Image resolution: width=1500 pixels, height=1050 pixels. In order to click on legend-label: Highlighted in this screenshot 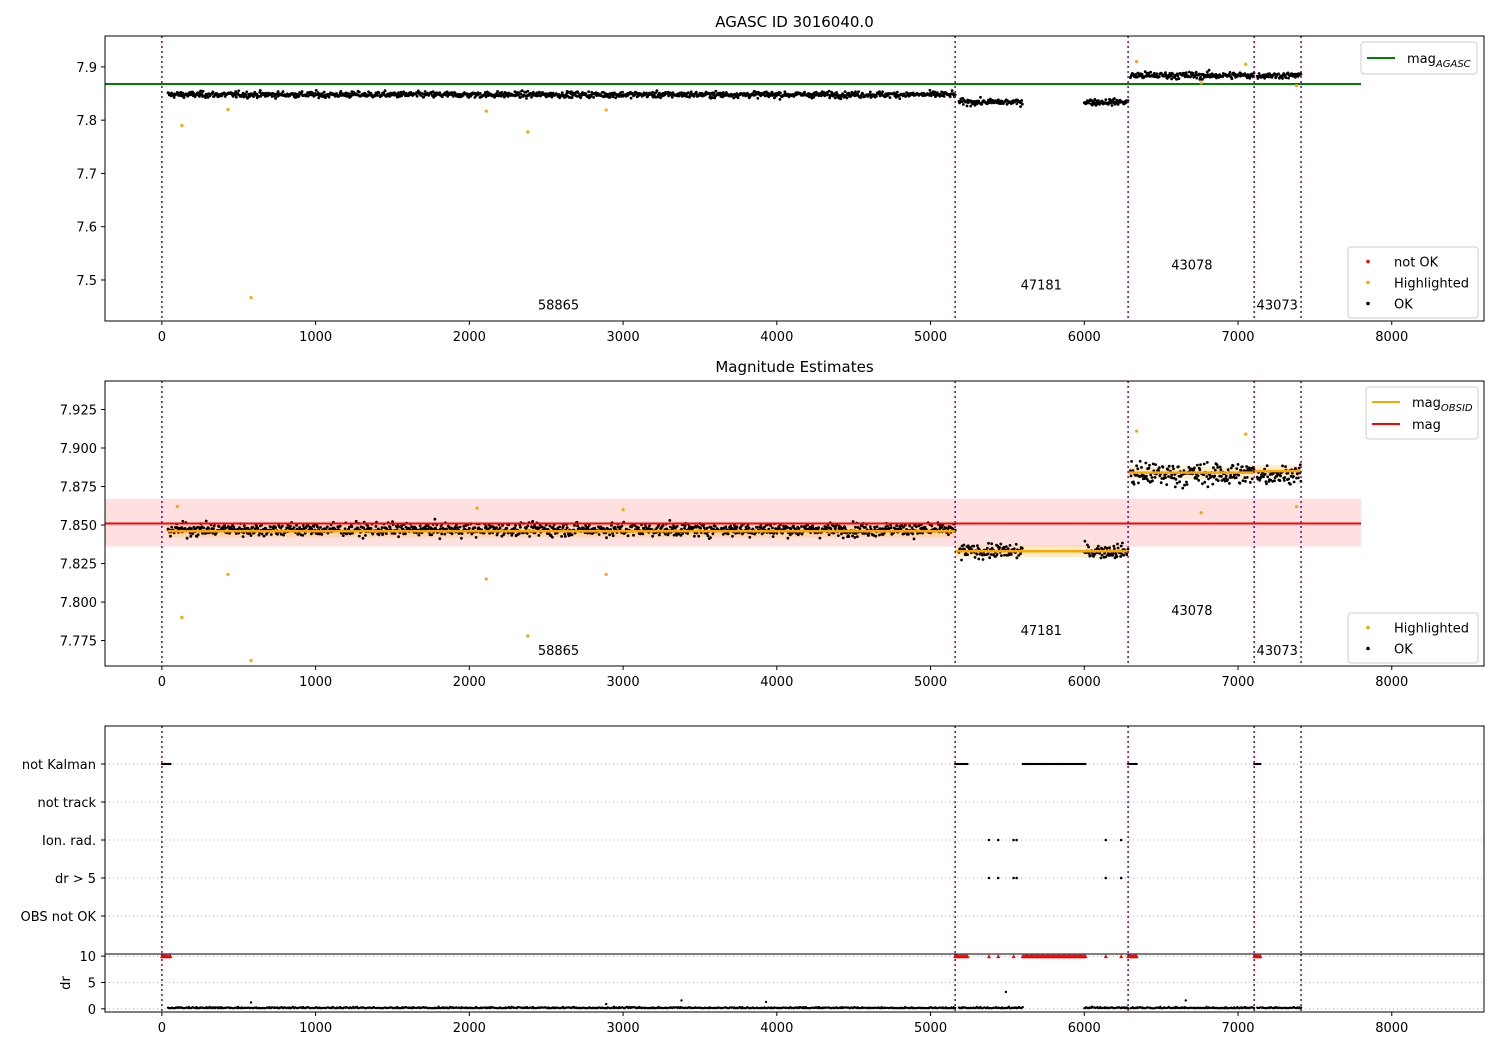, I will do `click(1431, 629)`.